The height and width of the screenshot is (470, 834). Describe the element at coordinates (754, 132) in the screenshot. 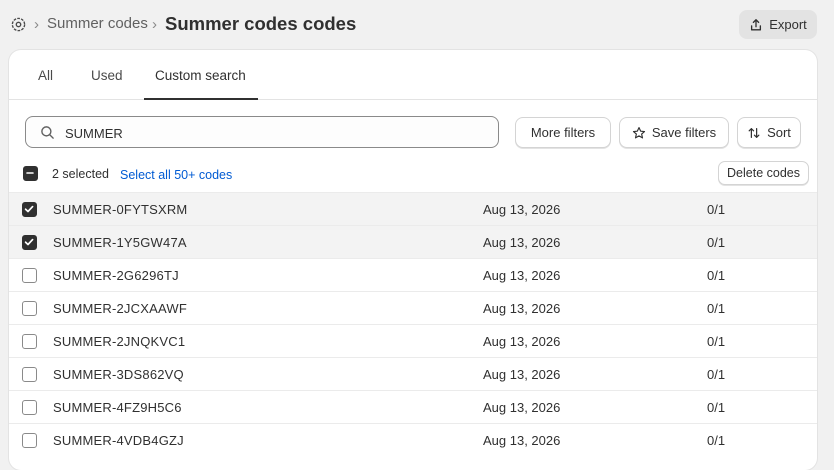

I see `sort-icon` at that location.